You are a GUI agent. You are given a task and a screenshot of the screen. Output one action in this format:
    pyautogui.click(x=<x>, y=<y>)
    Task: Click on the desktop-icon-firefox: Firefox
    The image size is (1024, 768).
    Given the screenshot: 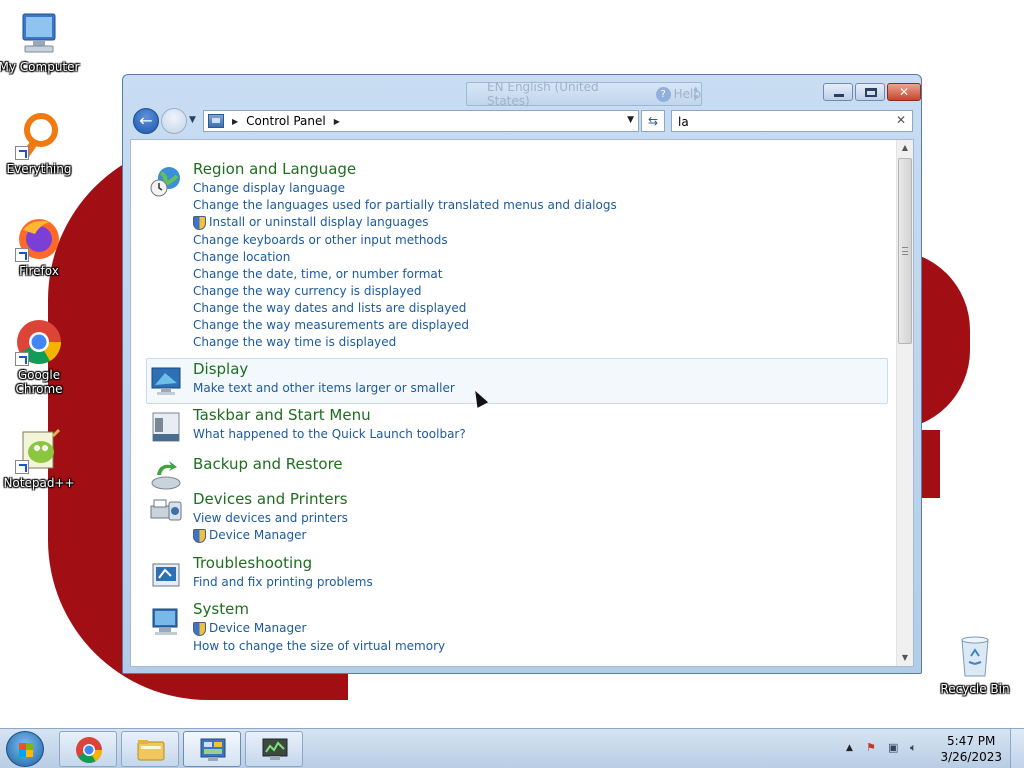 What is the action you would take?
    pyautogui.click(x=40, y=246)
    